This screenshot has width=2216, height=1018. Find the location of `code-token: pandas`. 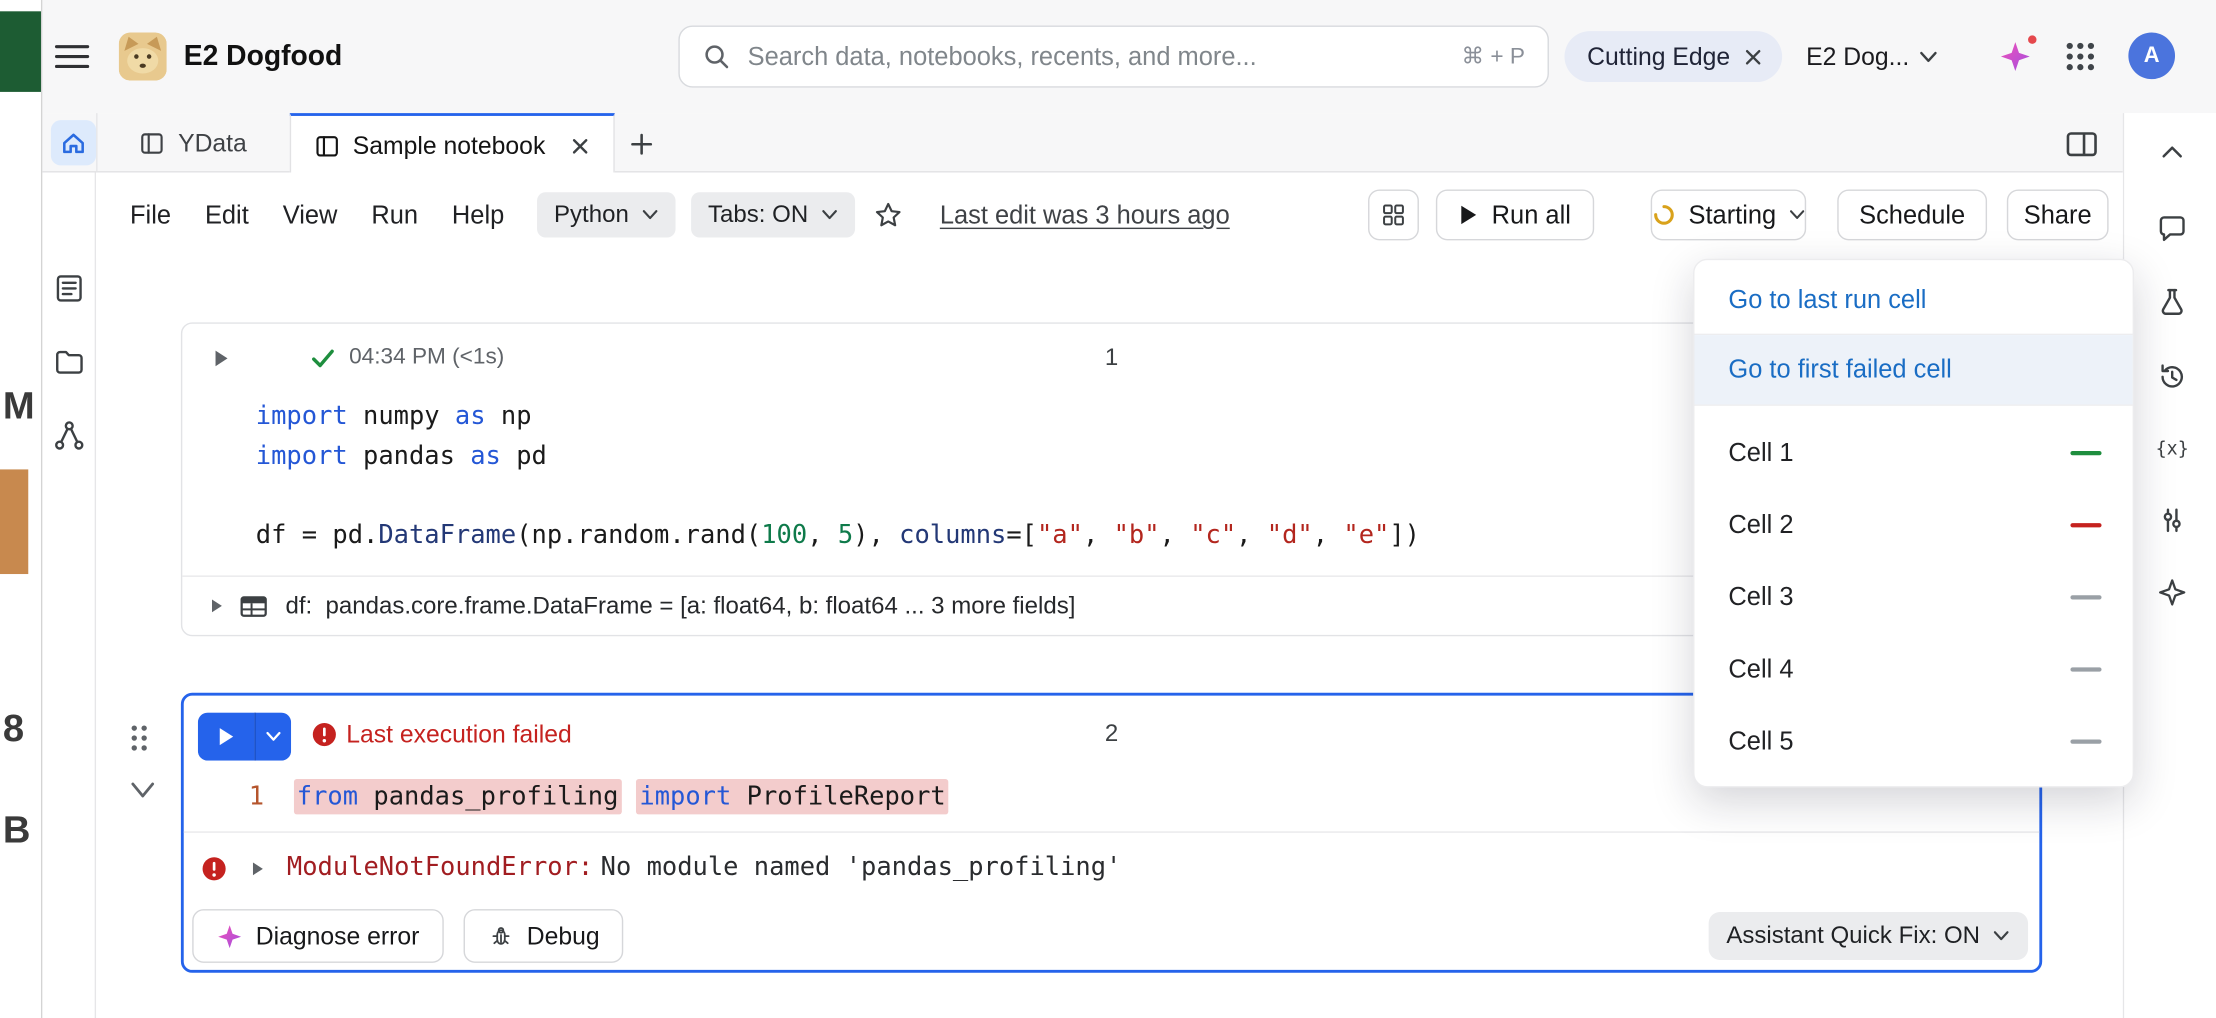

code-token: pandas is located at coordinates (409, 456).